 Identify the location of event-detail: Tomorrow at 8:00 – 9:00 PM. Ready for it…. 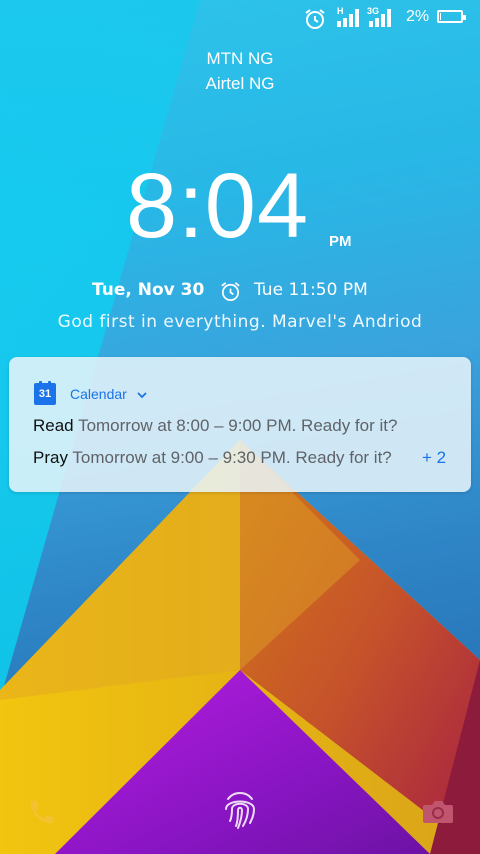
(238, 425).